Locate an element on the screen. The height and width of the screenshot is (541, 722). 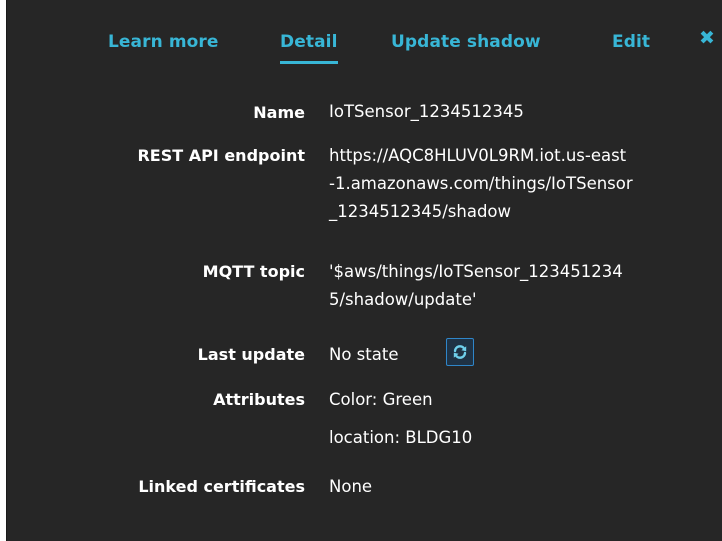
name-value: IoTSensor_1234512345 is located at coordinates (524, 112).